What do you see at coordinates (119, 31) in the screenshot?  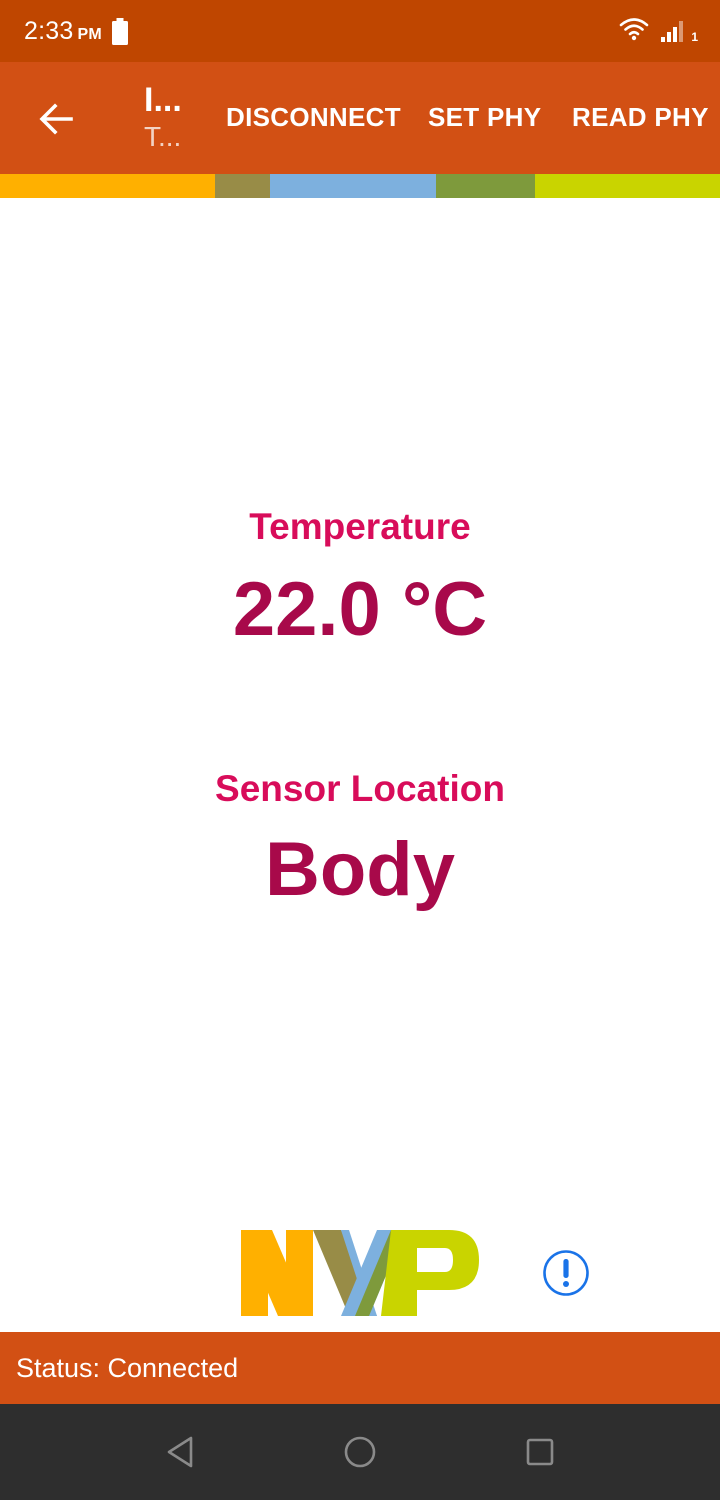 I see `battery-icon` at bounding box center [119, 31].